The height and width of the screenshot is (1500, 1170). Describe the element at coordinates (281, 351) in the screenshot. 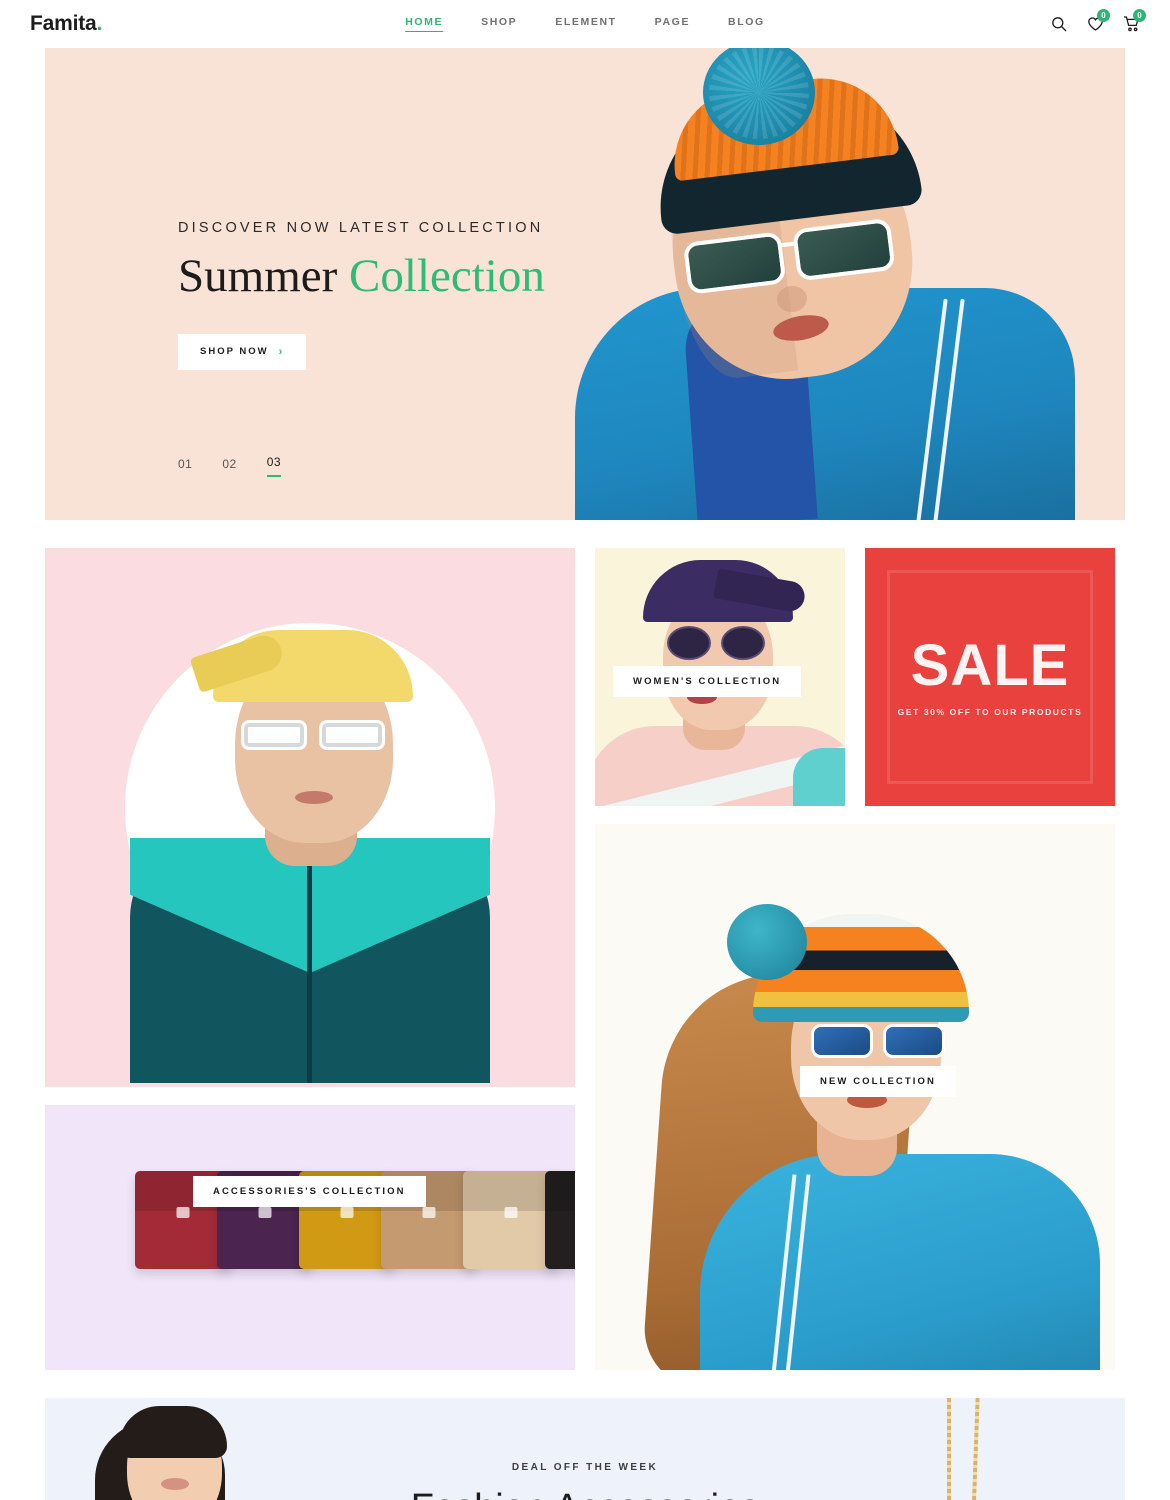

I see `chevron-right-icon: ›` at that location.